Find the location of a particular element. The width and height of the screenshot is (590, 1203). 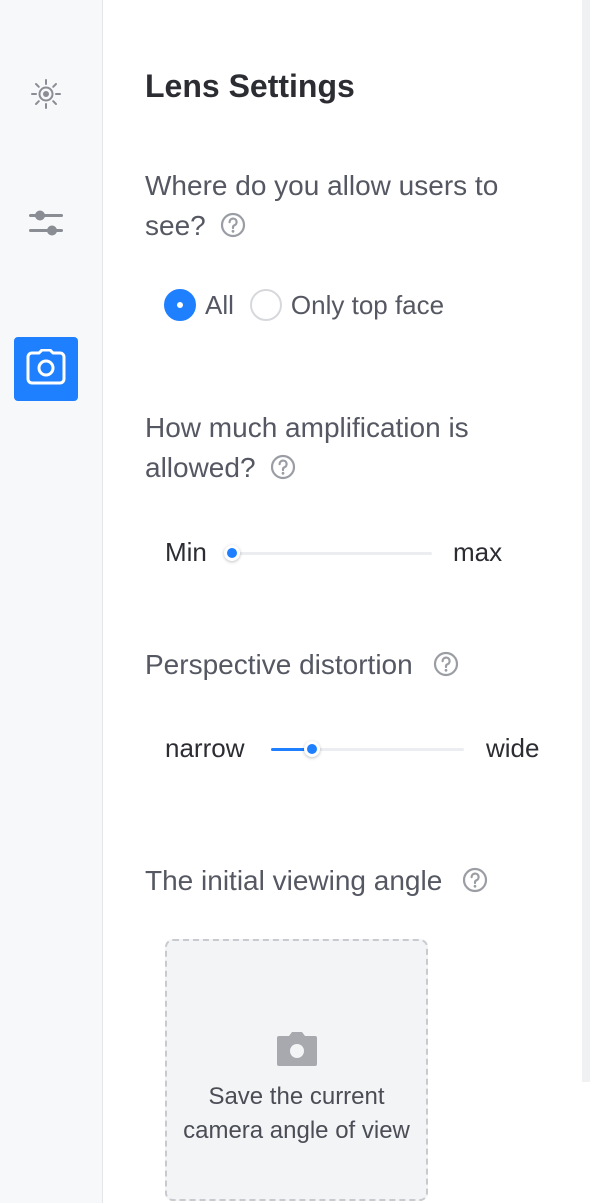

visibility-question-line1: Where do you allow users to is located at coordinates (322, 185).